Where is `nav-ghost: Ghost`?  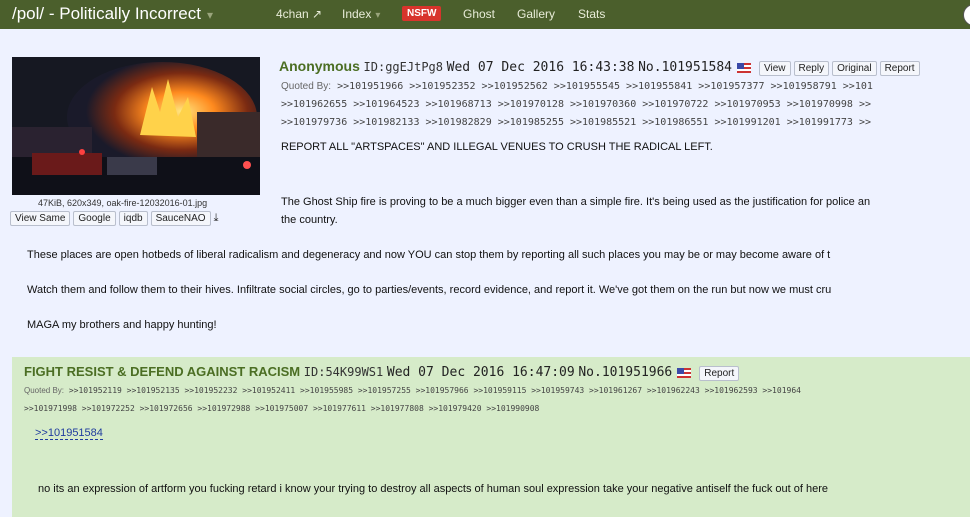
nav-ghost: Ghost is located at coordinates (479, 14).